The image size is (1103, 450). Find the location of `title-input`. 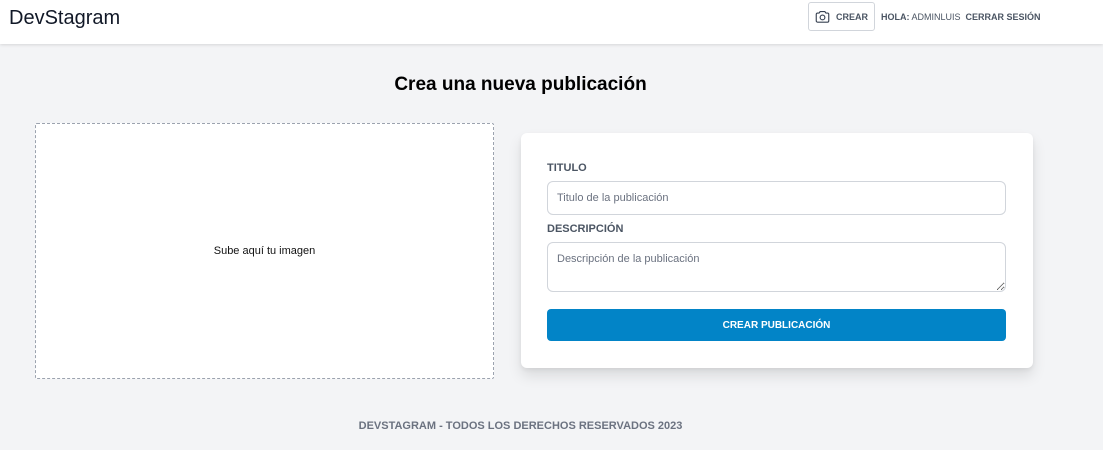

title-input is located at coordinates (776, 198).